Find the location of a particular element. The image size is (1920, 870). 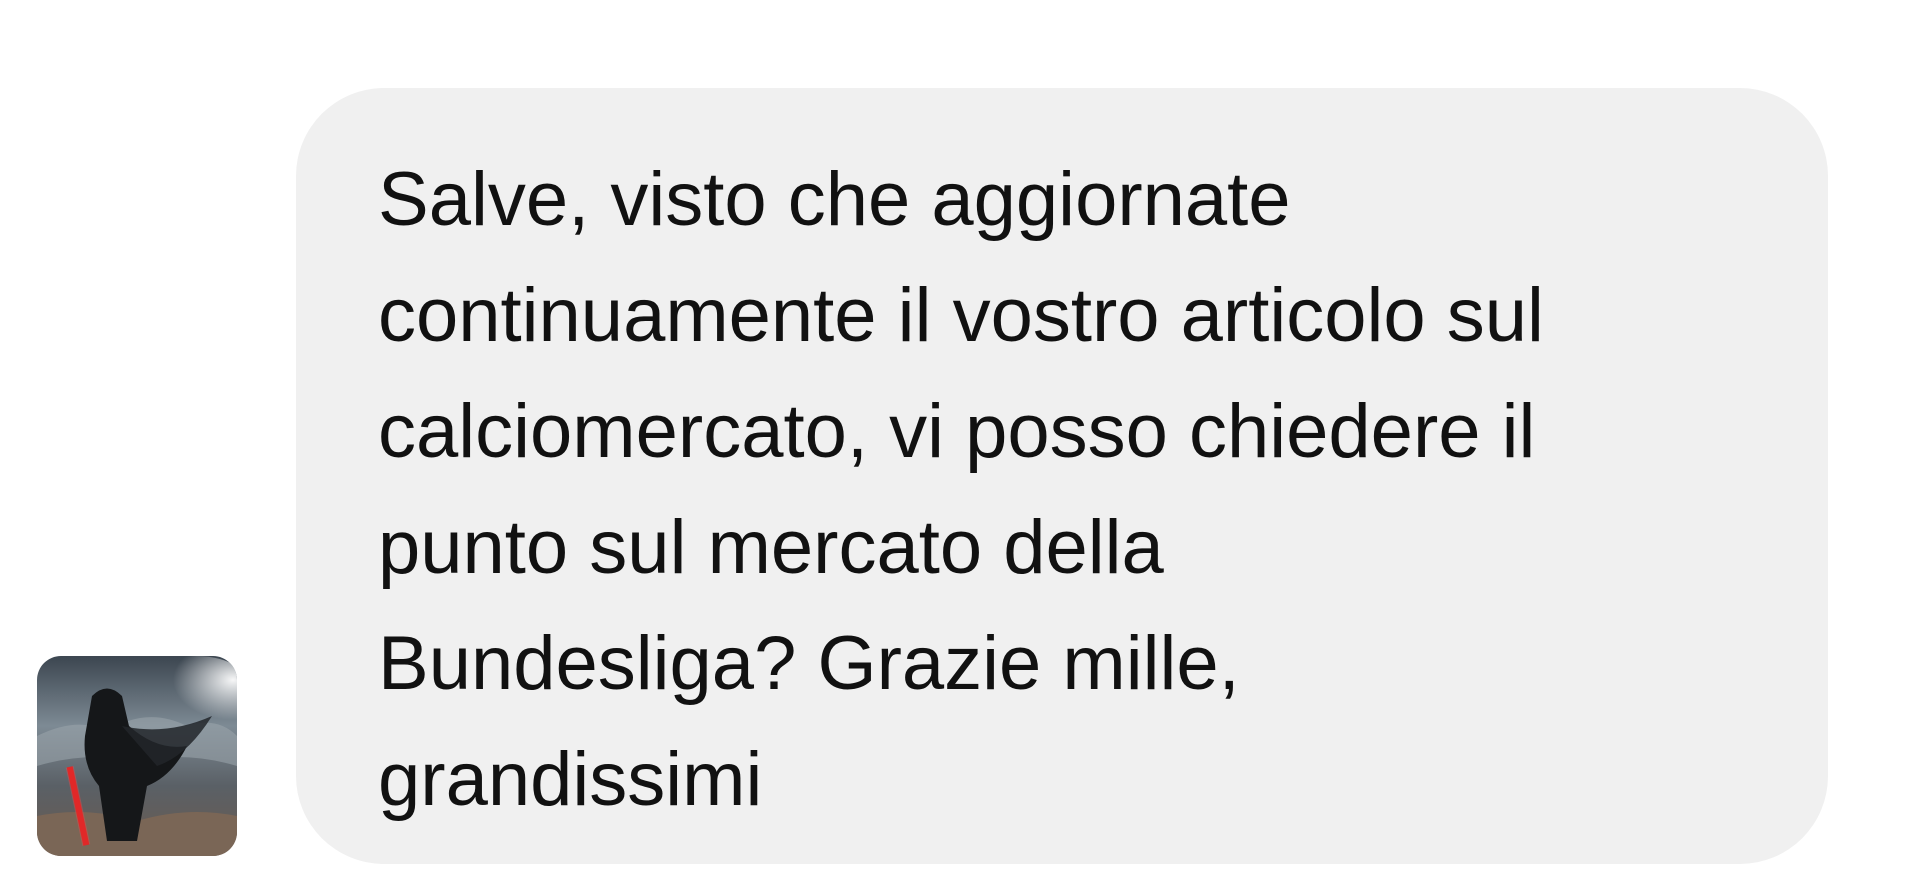

user-avatar-icon is located at coordinates (137, 756).